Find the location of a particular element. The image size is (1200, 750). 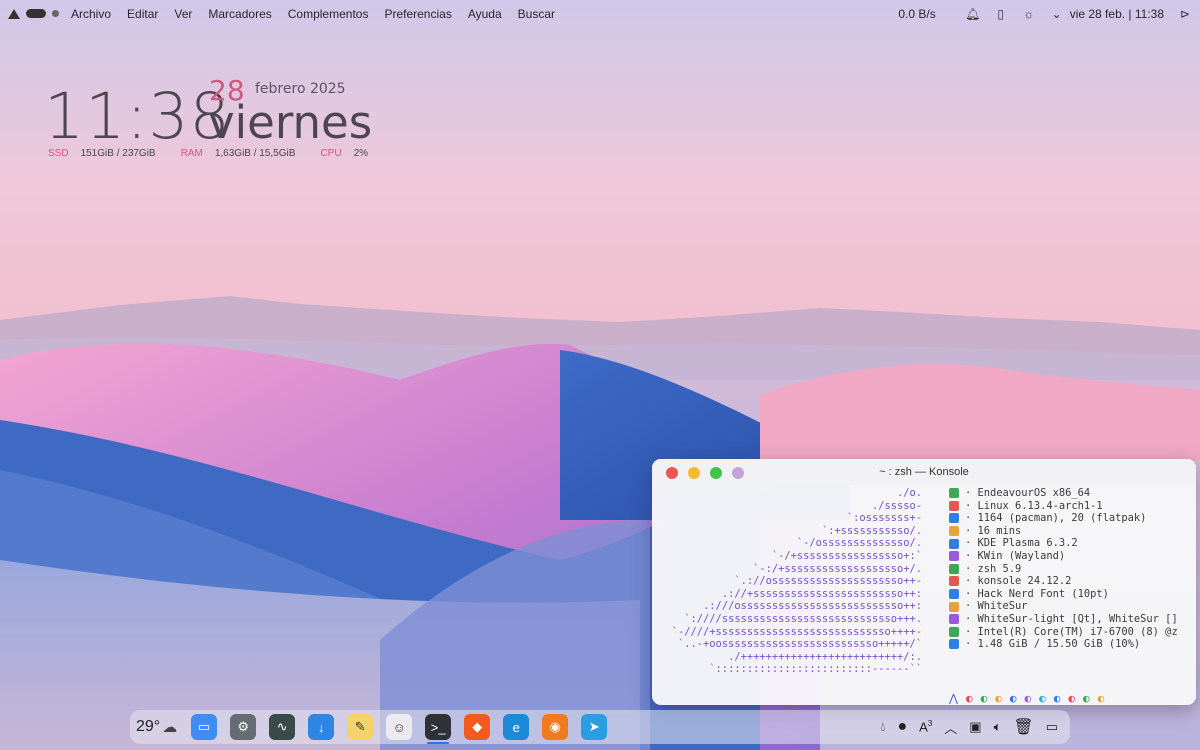

dock-panel: 29° ☁ ▭ ⚙ ∿ ↓ ✎ ☺ >_ ◆ e ◉ ➤ 💧︎ ● A3 ︿ ▣ 🔈︎ 🗑︎ ▭ is located at coordinates (600, 727).